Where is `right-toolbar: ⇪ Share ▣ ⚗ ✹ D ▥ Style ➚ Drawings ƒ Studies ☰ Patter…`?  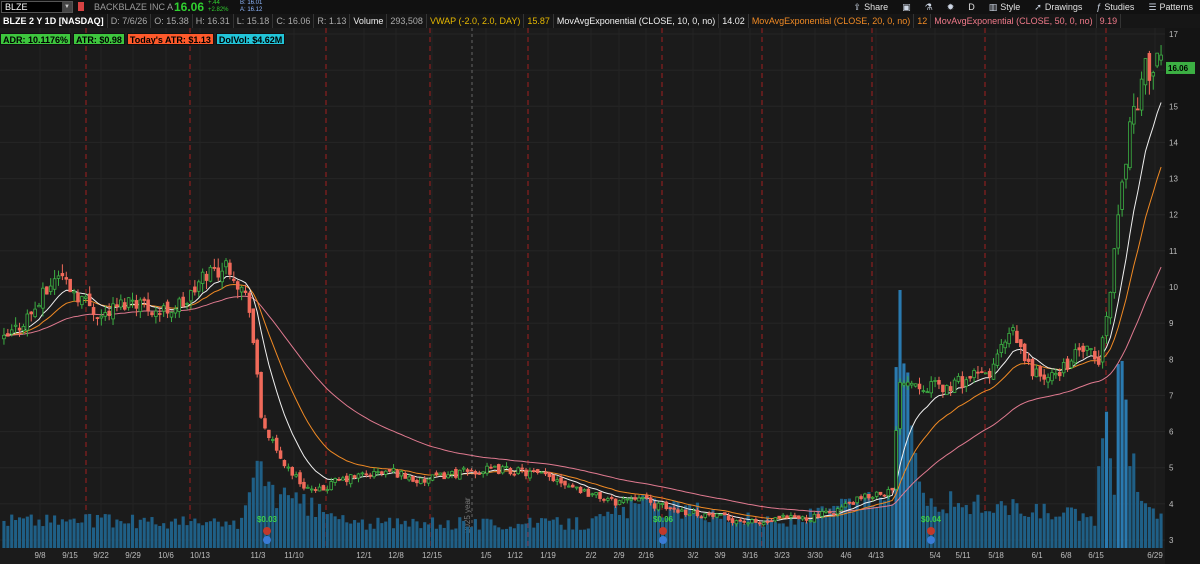 right-toolbar: ⇪ Share ▣ ⚗ ✹ D ▥ Style ➚ Drawings ƒ Studies ☰ Patter… is located at coordinates (1023, 7).